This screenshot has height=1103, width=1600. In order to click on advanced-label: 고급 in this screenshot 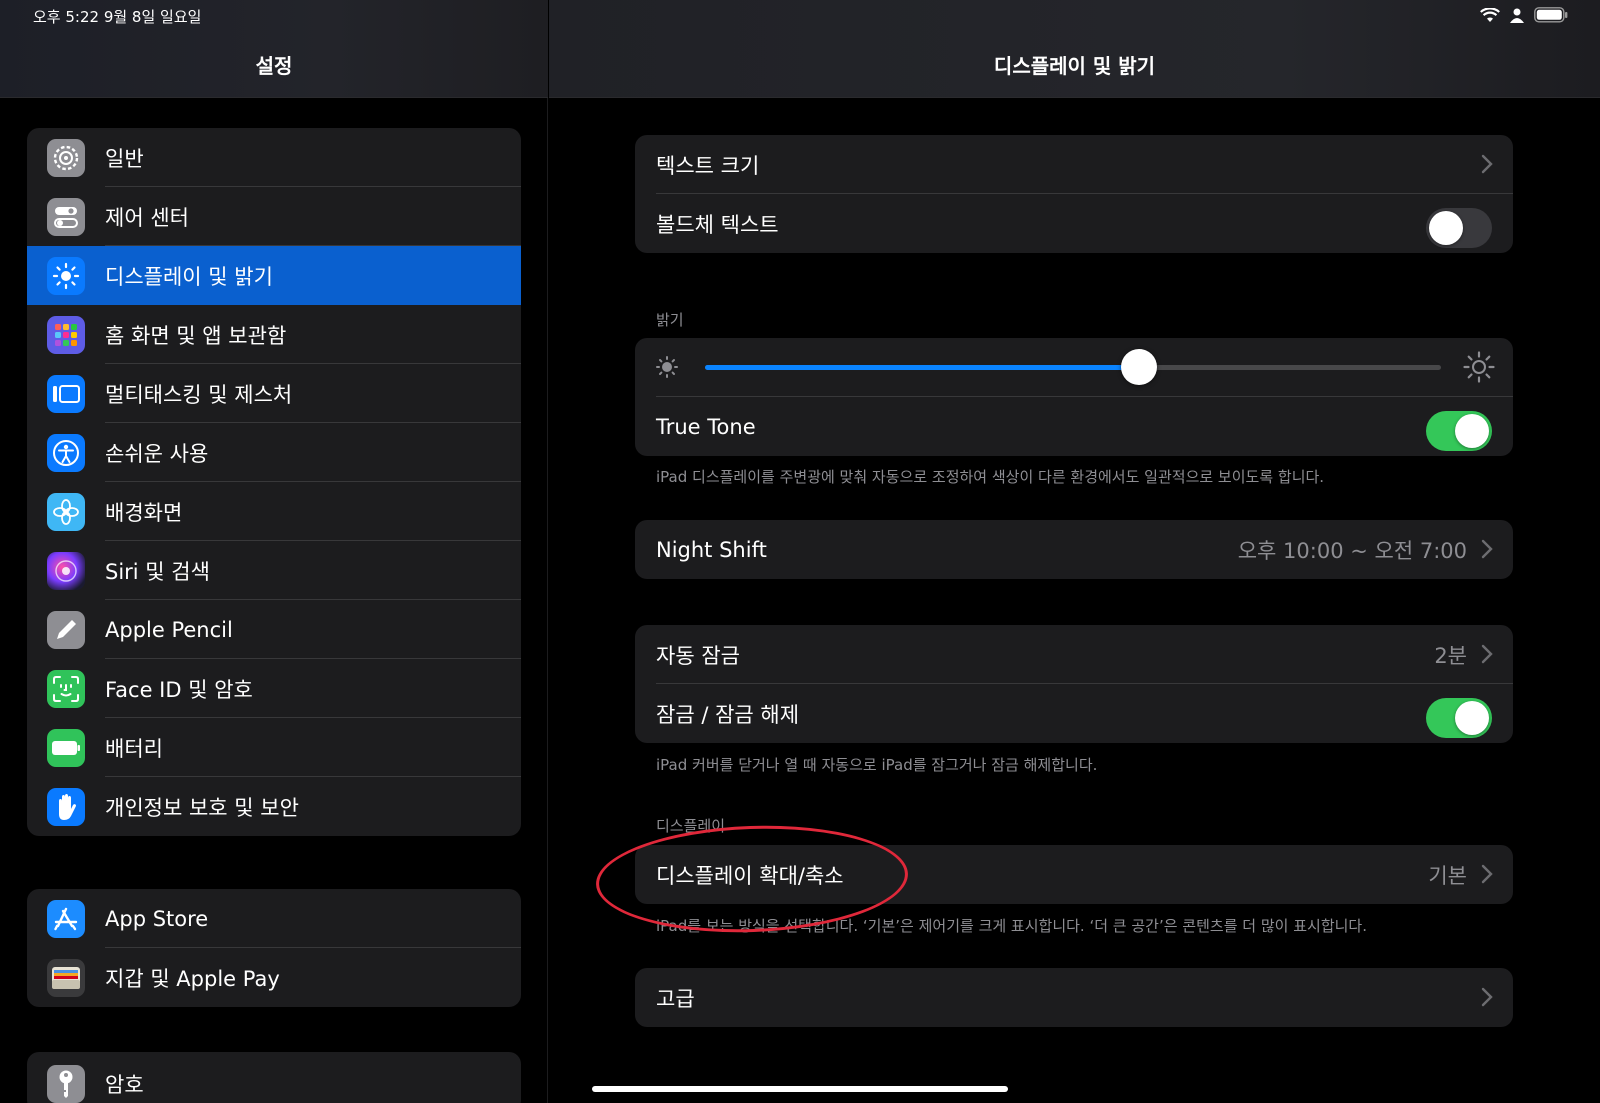, I will do `click(675, 998)`.